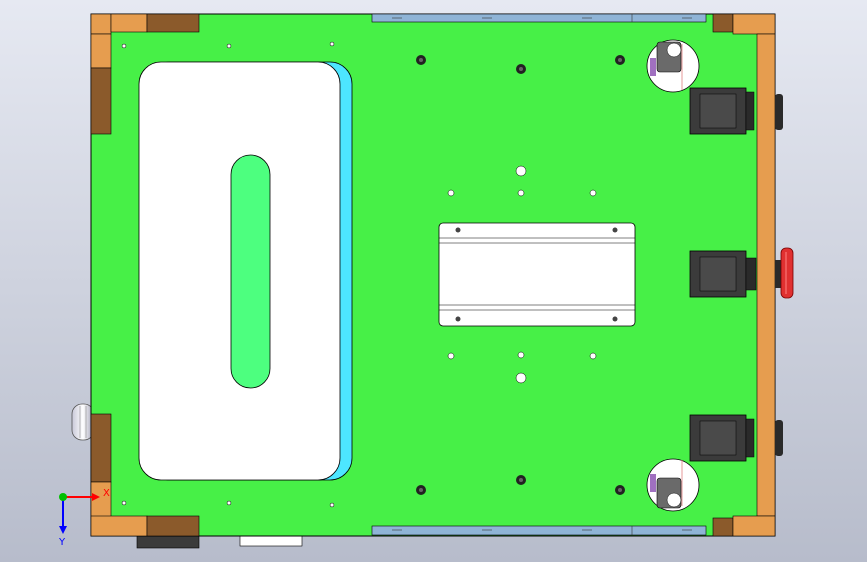 The image size is (867, 562). Describe the element at coordinates (63, 497) in the screenshot. I see `triad-origin` at that location.